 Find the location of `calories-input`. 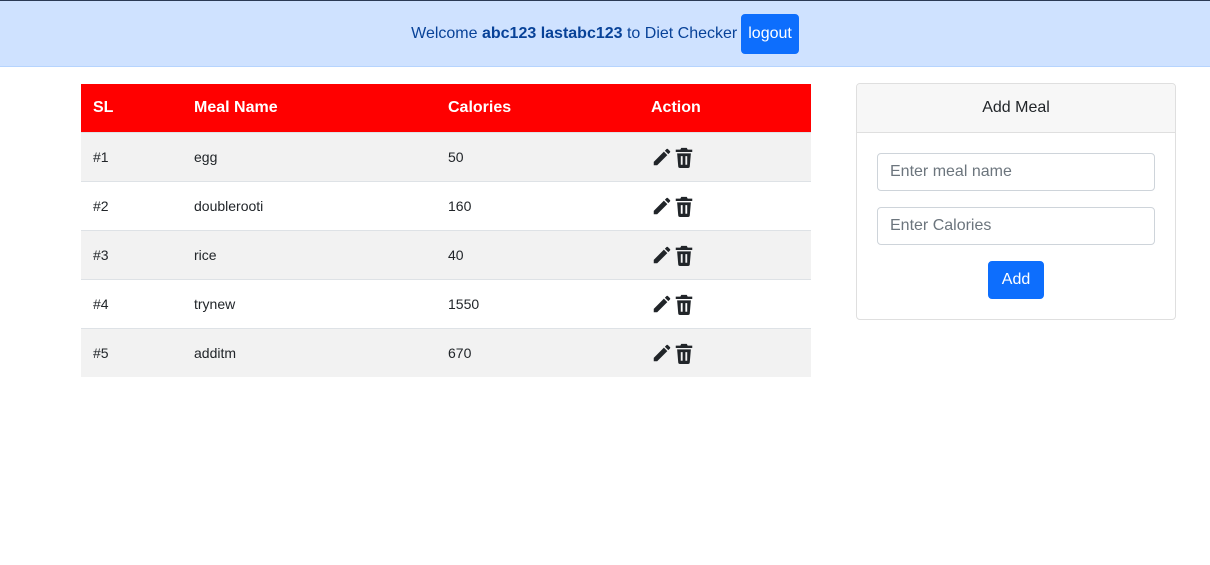

calories-input is located at coordinates (1016, 226).